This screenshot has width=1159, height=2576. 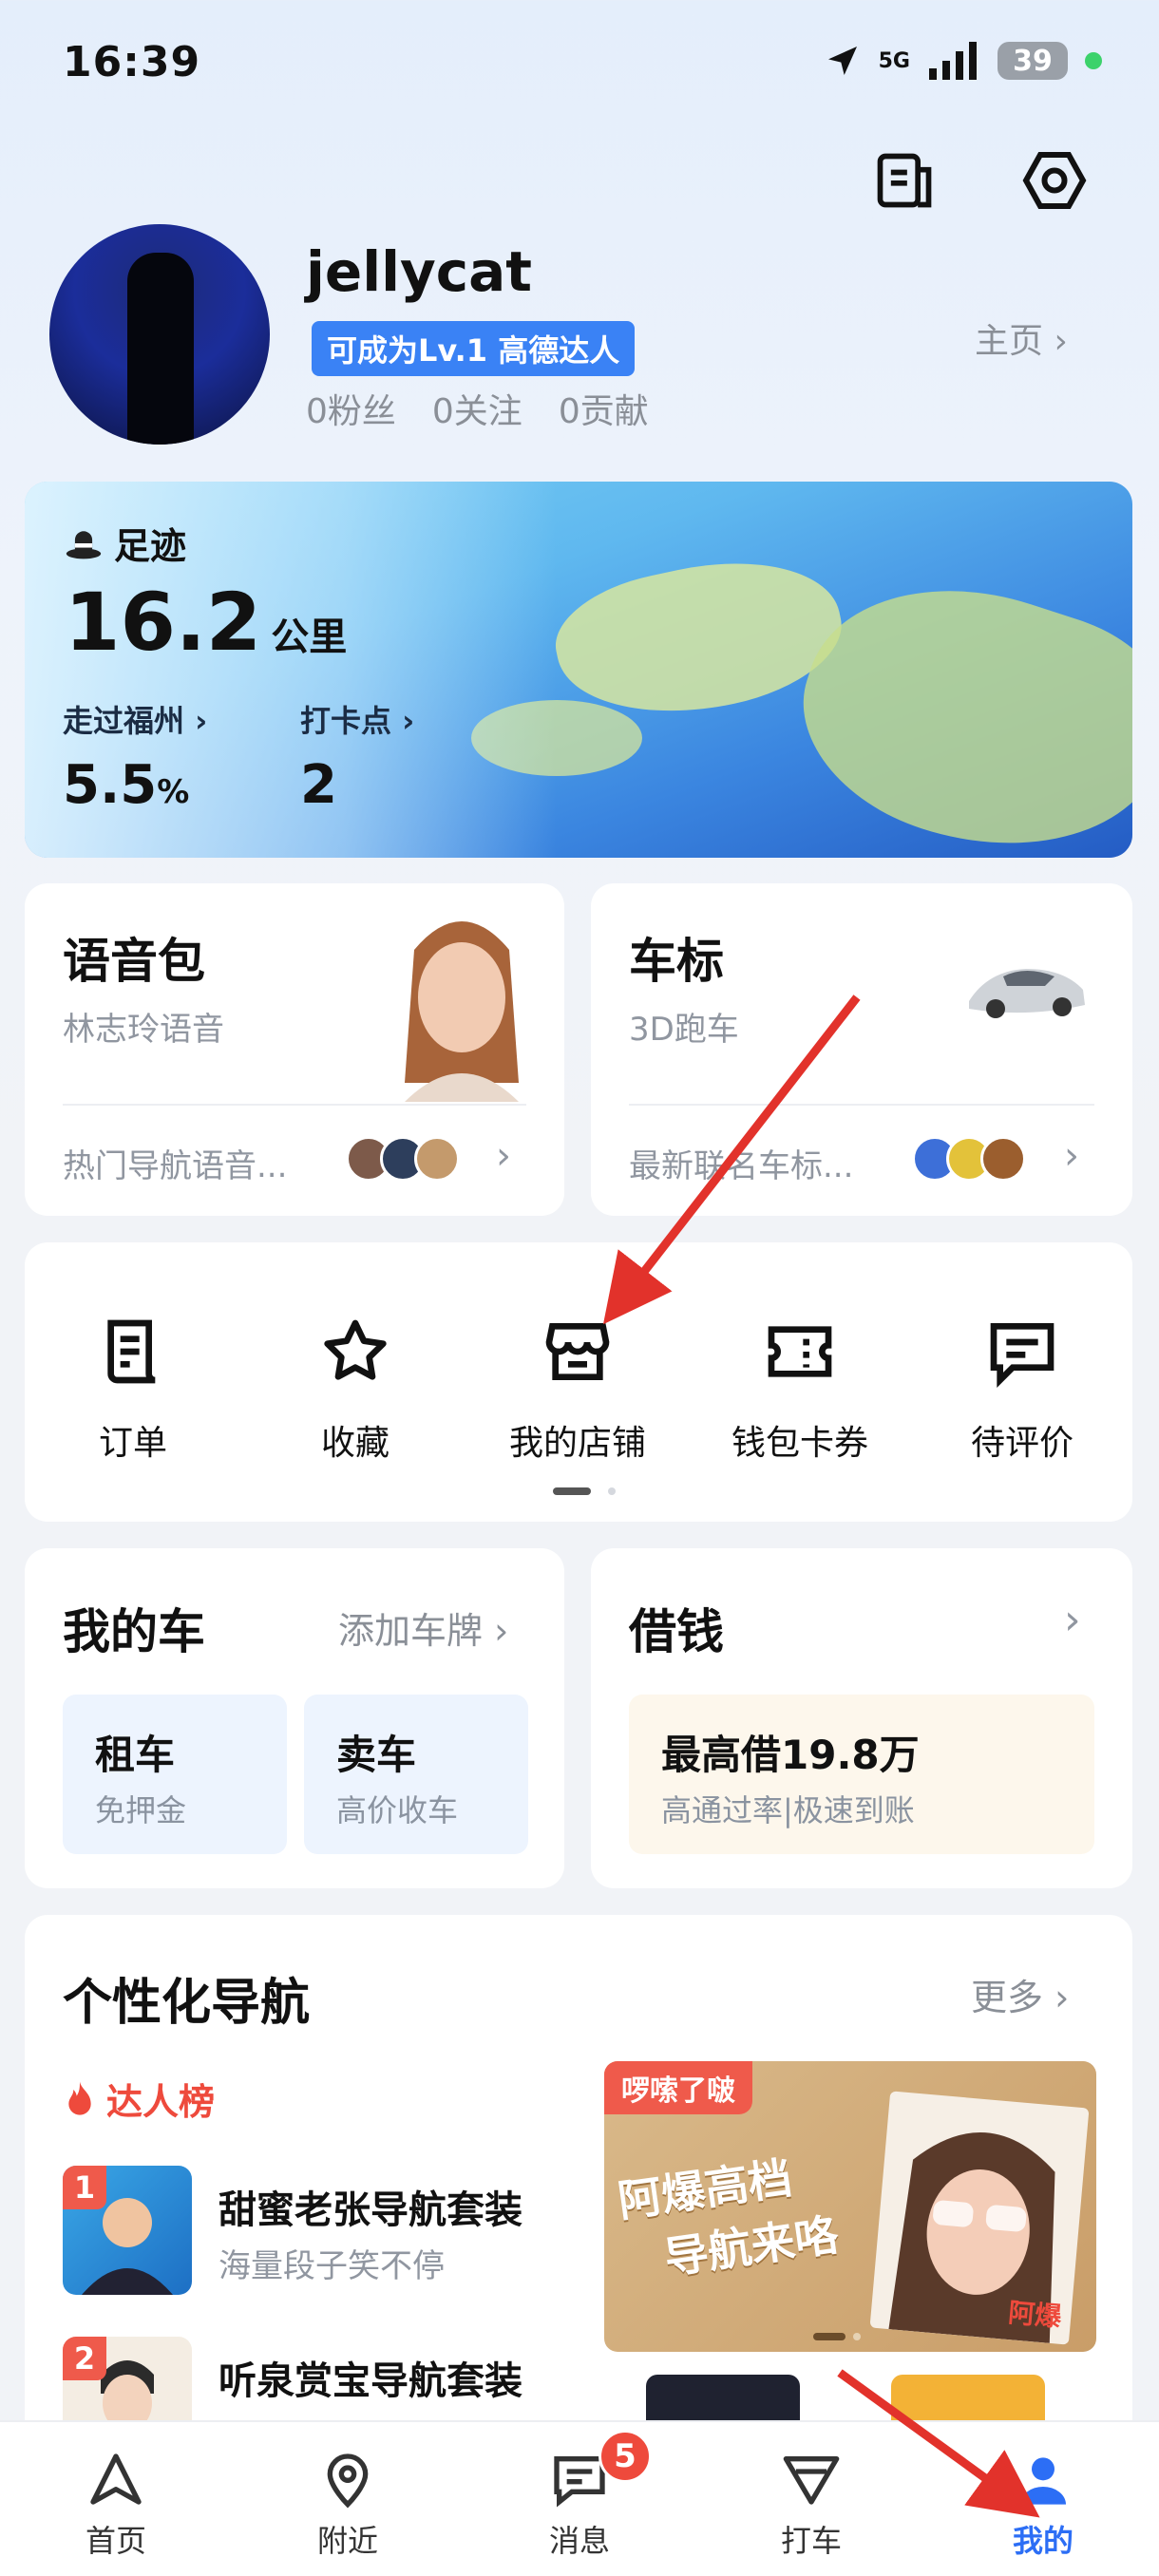 What do you see at coordinates (348, 2466) in the screenshot?
I see `location-pin-icon` at bounding box center [348, 2466].